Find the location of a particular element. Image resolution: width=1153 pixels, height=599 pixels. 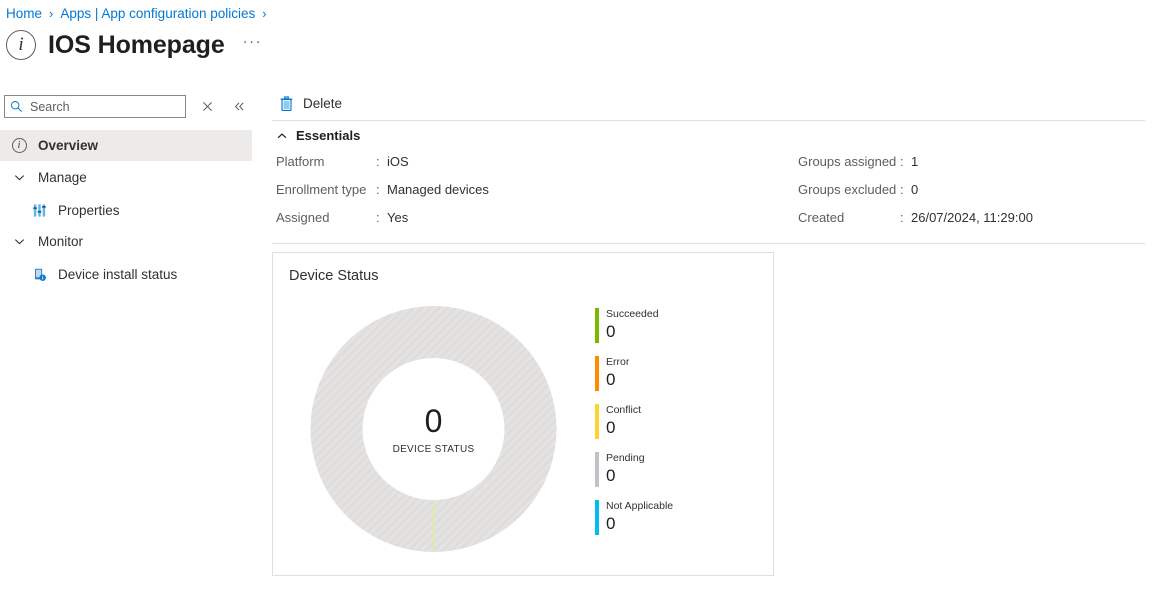

legend-item-succeeded: Succeeded 0 is located at coordinates (634, 325).